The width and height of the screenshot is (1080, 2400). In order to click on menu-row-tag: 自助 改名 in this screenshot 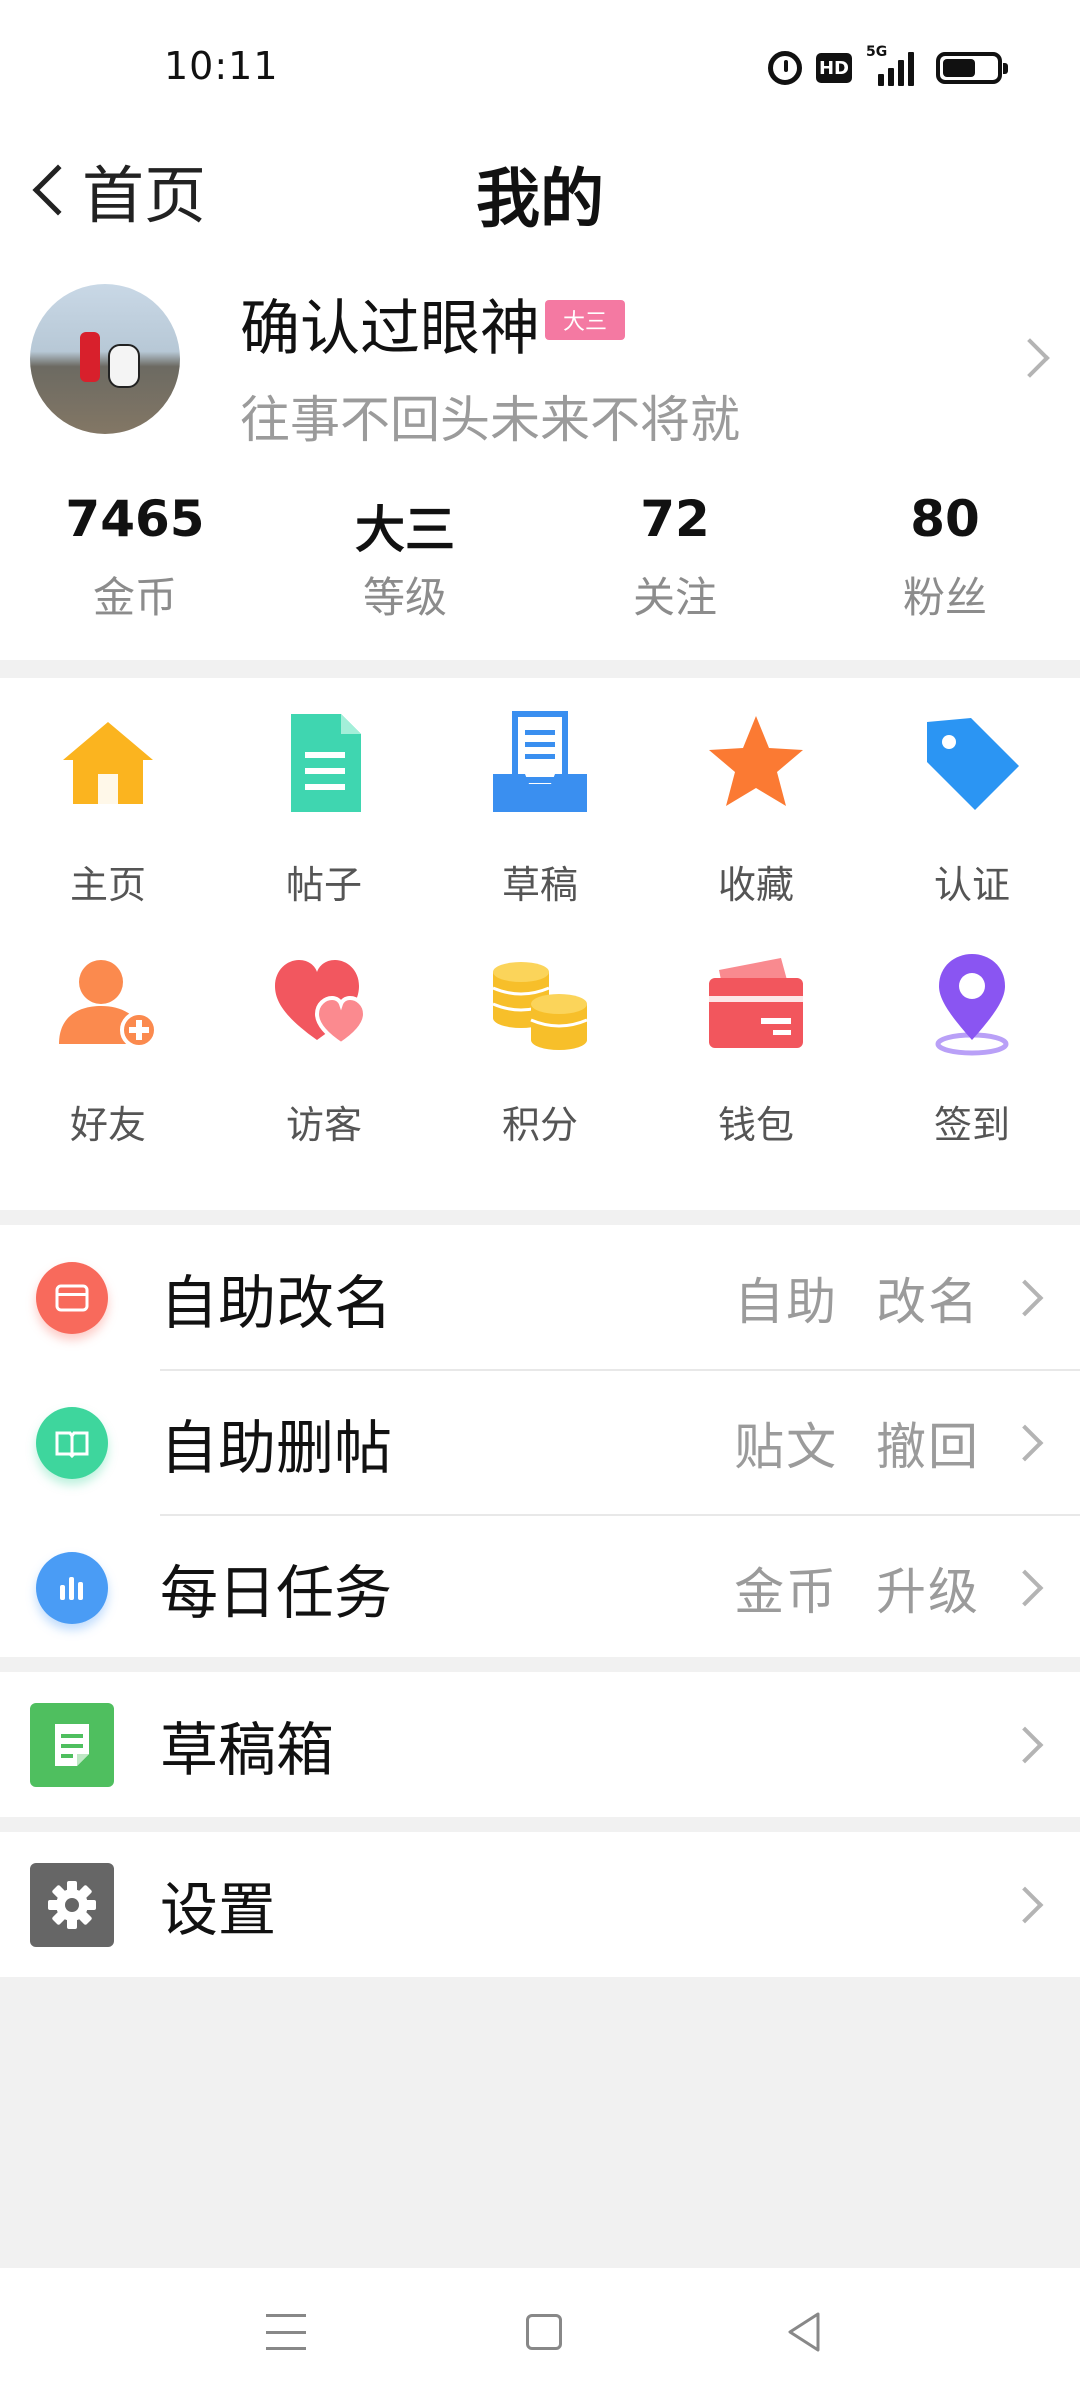, I will do `click(857, 1301)`.